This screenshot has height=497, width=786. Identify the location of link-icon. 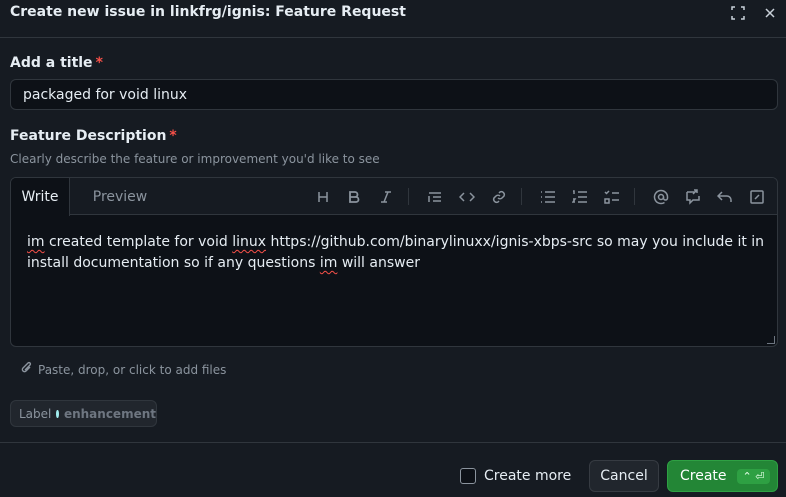
(499, 197).